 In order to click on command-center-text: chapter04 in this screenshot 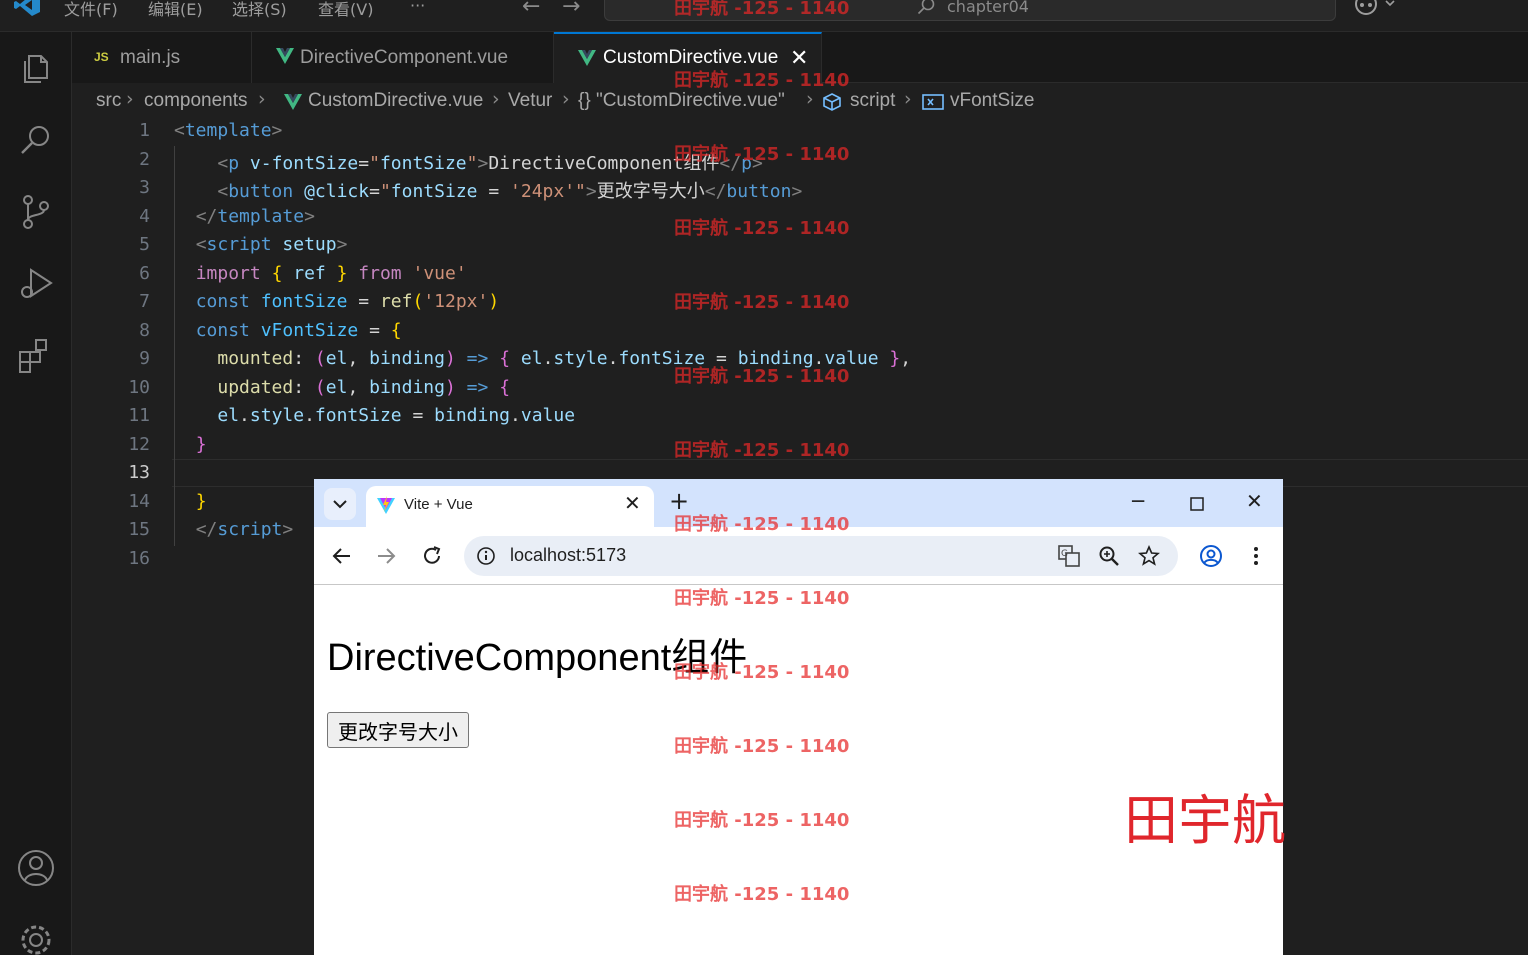, I will do `click(988, 8)`.